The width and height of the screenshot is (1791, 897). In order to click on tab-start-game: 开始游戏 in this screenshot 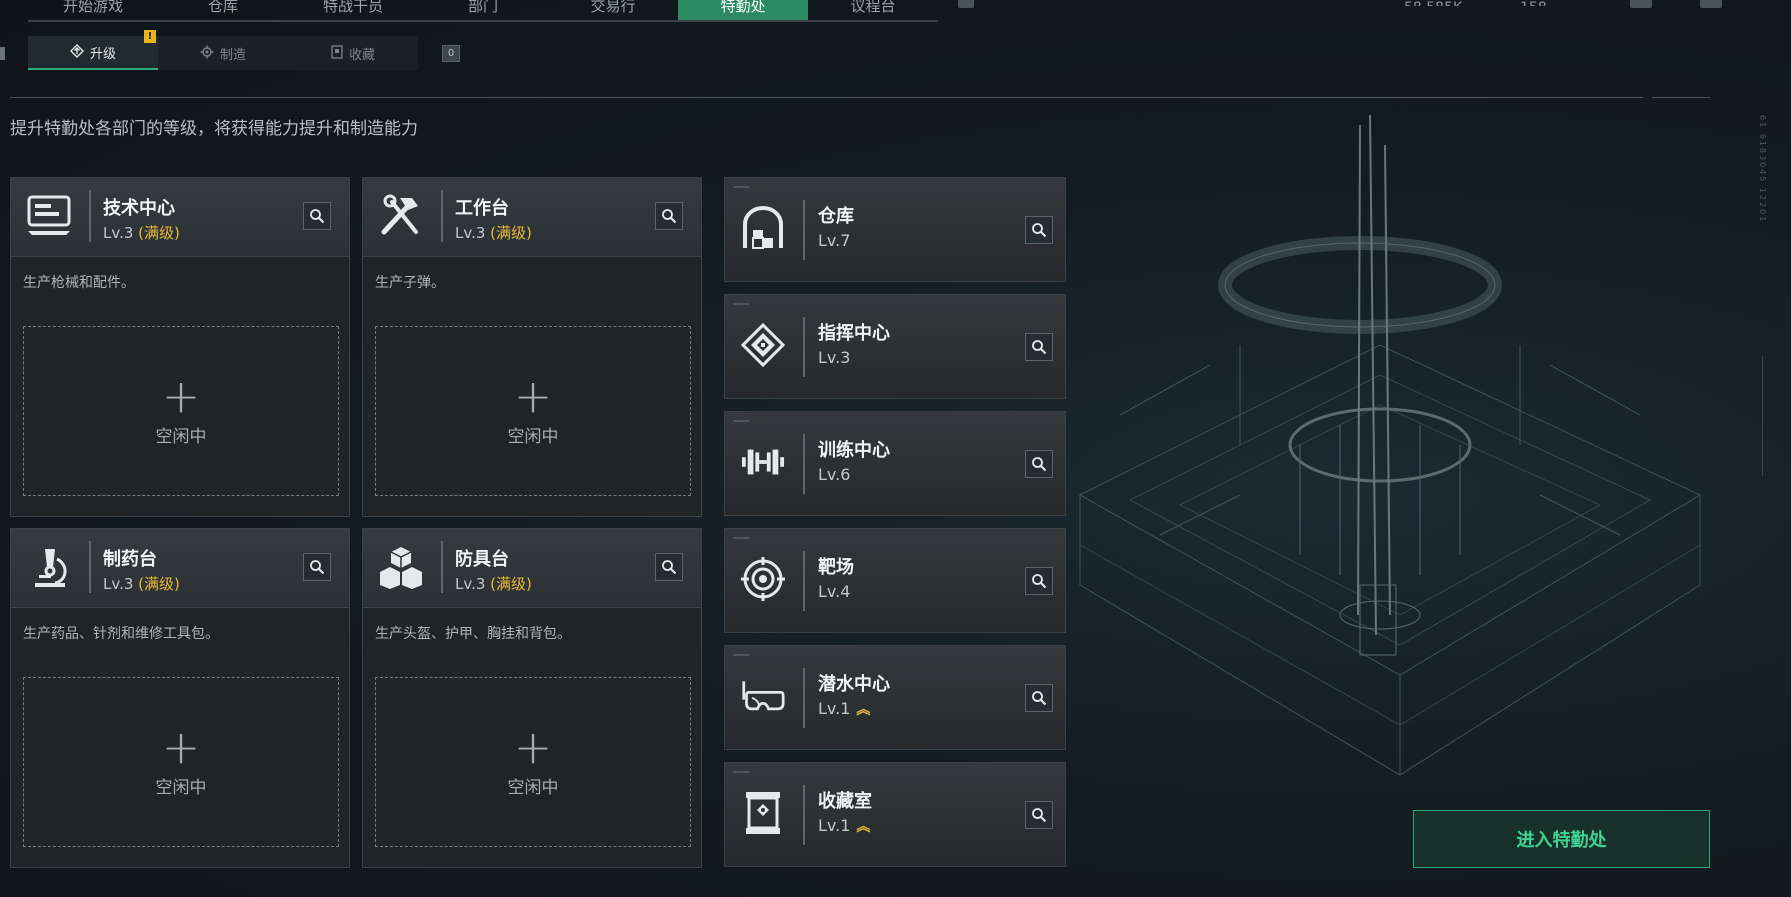, I will do `click(93, 10)`.